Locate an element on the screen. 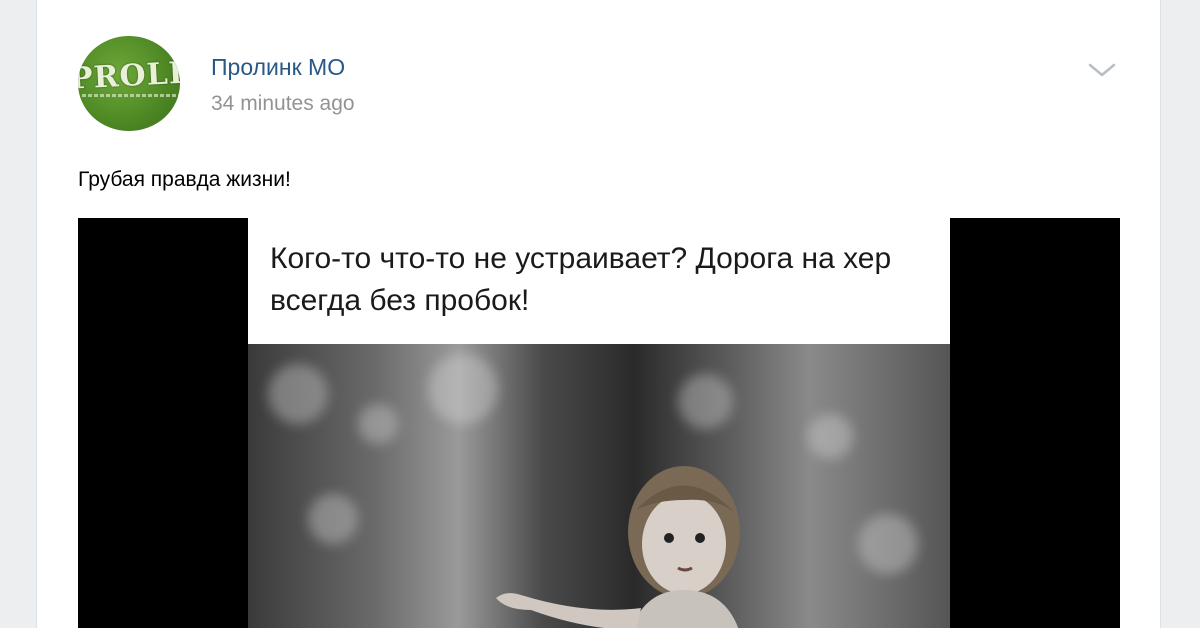 This screenshot has width=1200, height=628. post-text: Грубая правда жизни! is located at coordinates (184, 179).